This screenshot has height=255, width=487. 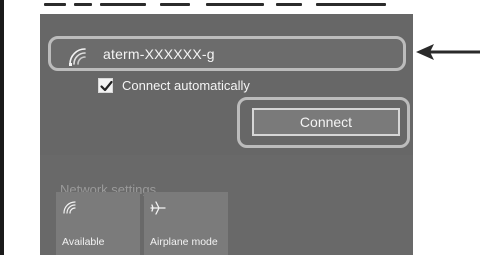 What do you see at coordinates (448, 52) in the screenshot?
I see `pointer-arrow-icon` at bounding box center [448, 52].